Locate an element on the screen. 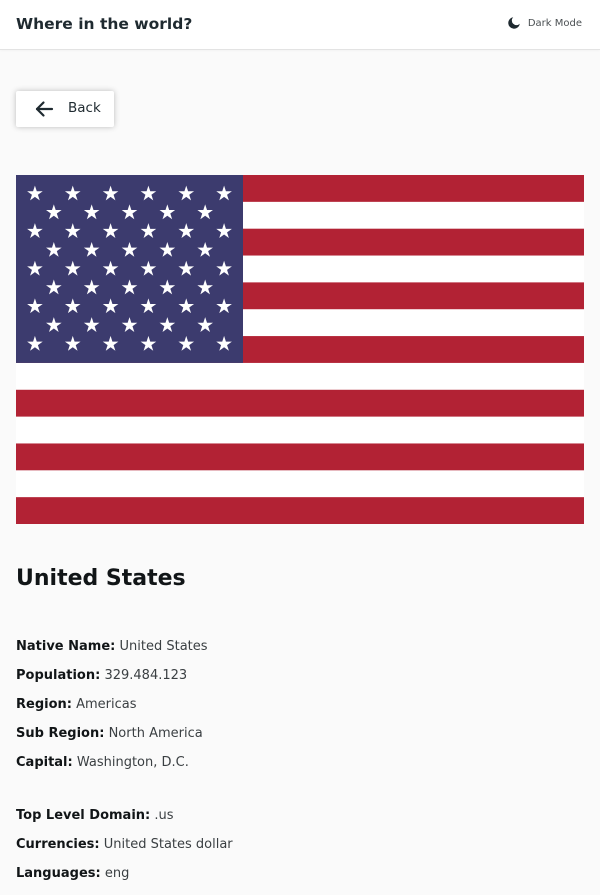 This screenshot has height=895, width=600. country-name: United States is located at coordinates (101, 578).